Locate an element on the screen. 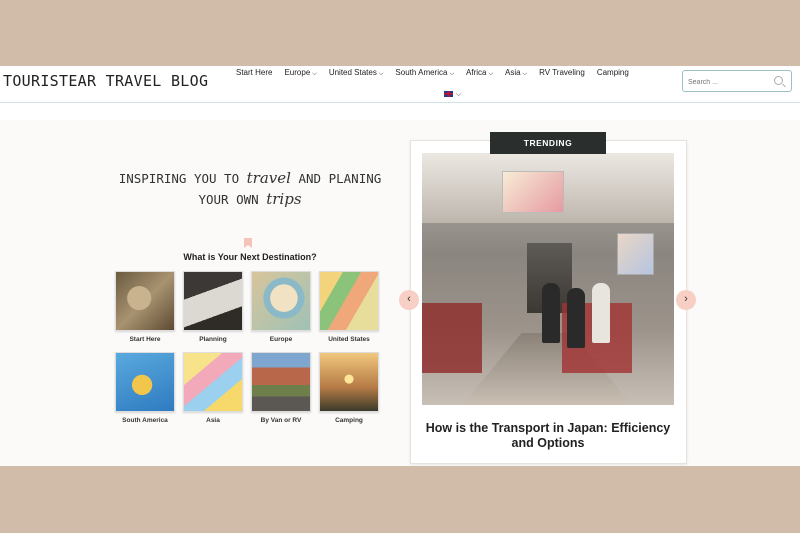 This screenshot has width=800, height=533. search-icon is located at coordinates (778, 80).